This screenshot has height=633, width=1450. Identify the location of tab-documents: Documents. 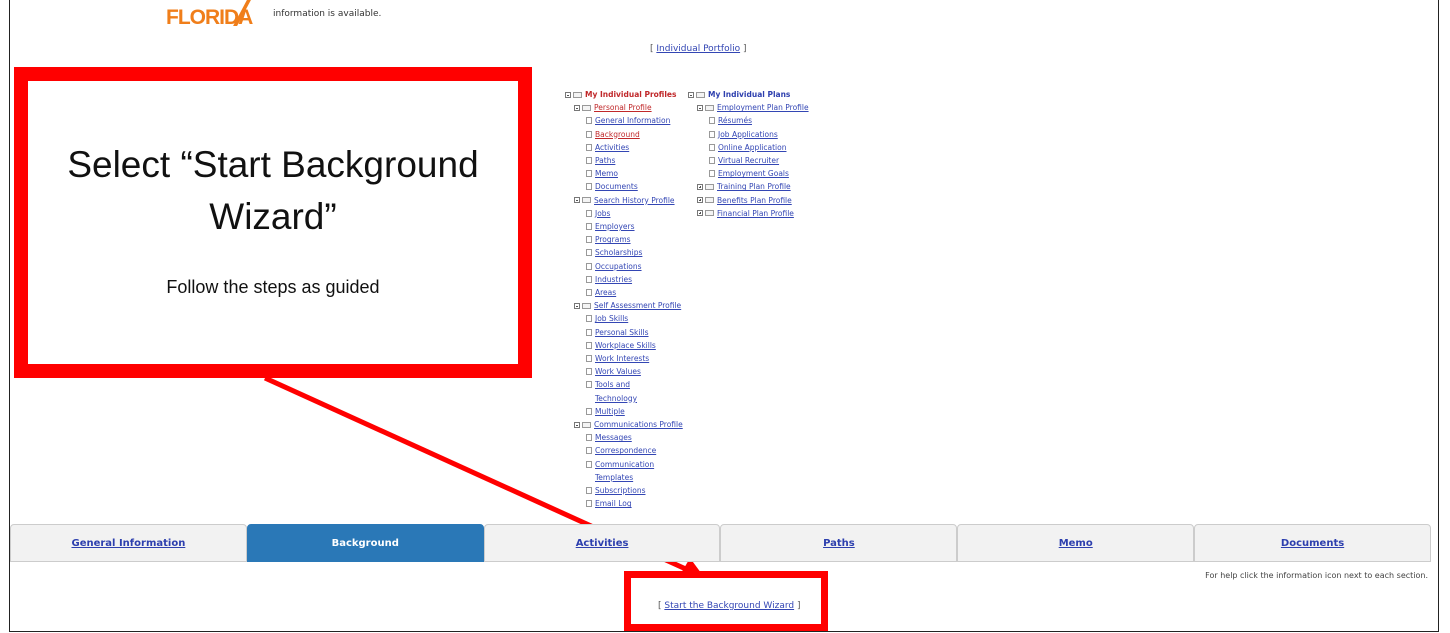
(1312, 543).